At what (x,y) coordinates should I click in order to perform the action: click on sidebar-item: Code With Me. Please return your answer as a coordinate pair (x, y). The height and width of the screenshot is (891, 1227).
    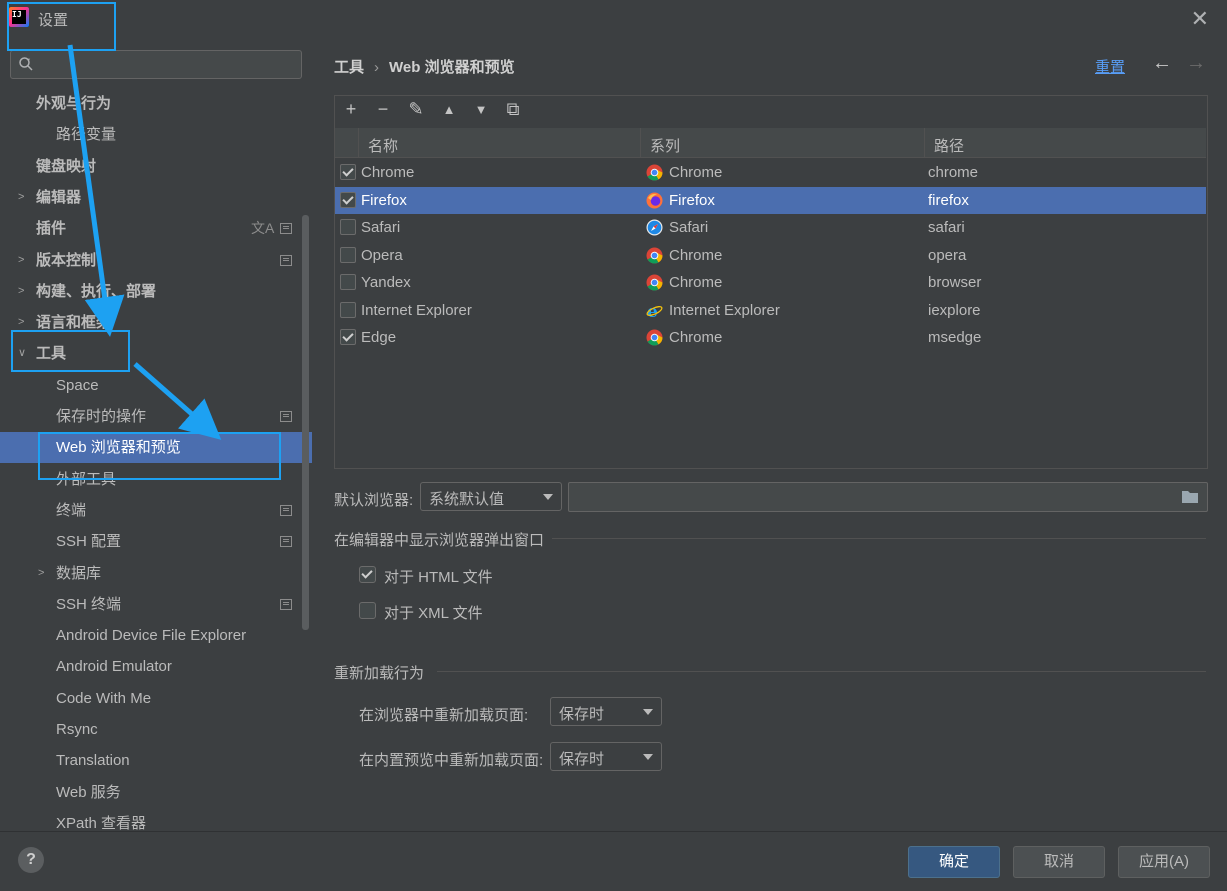
    Looking at the image, I should click on (156, 698).